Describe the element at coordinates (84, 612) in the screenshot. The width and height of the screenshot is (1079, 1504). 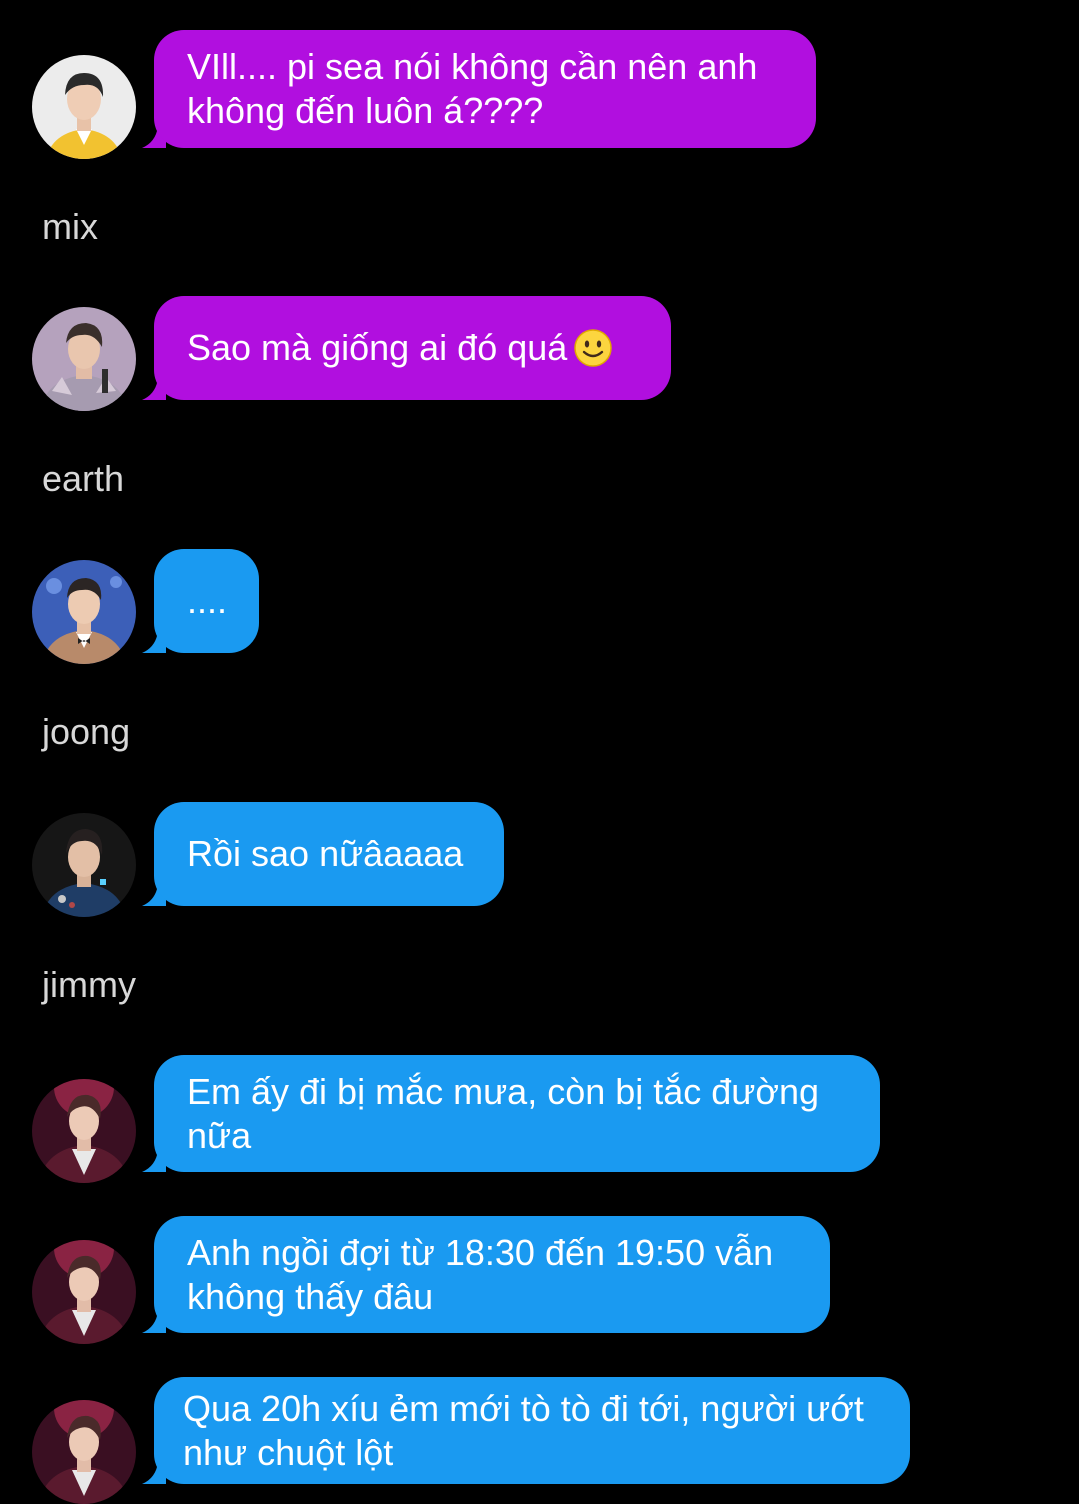
I see `avatar-joong-icon` at that location.